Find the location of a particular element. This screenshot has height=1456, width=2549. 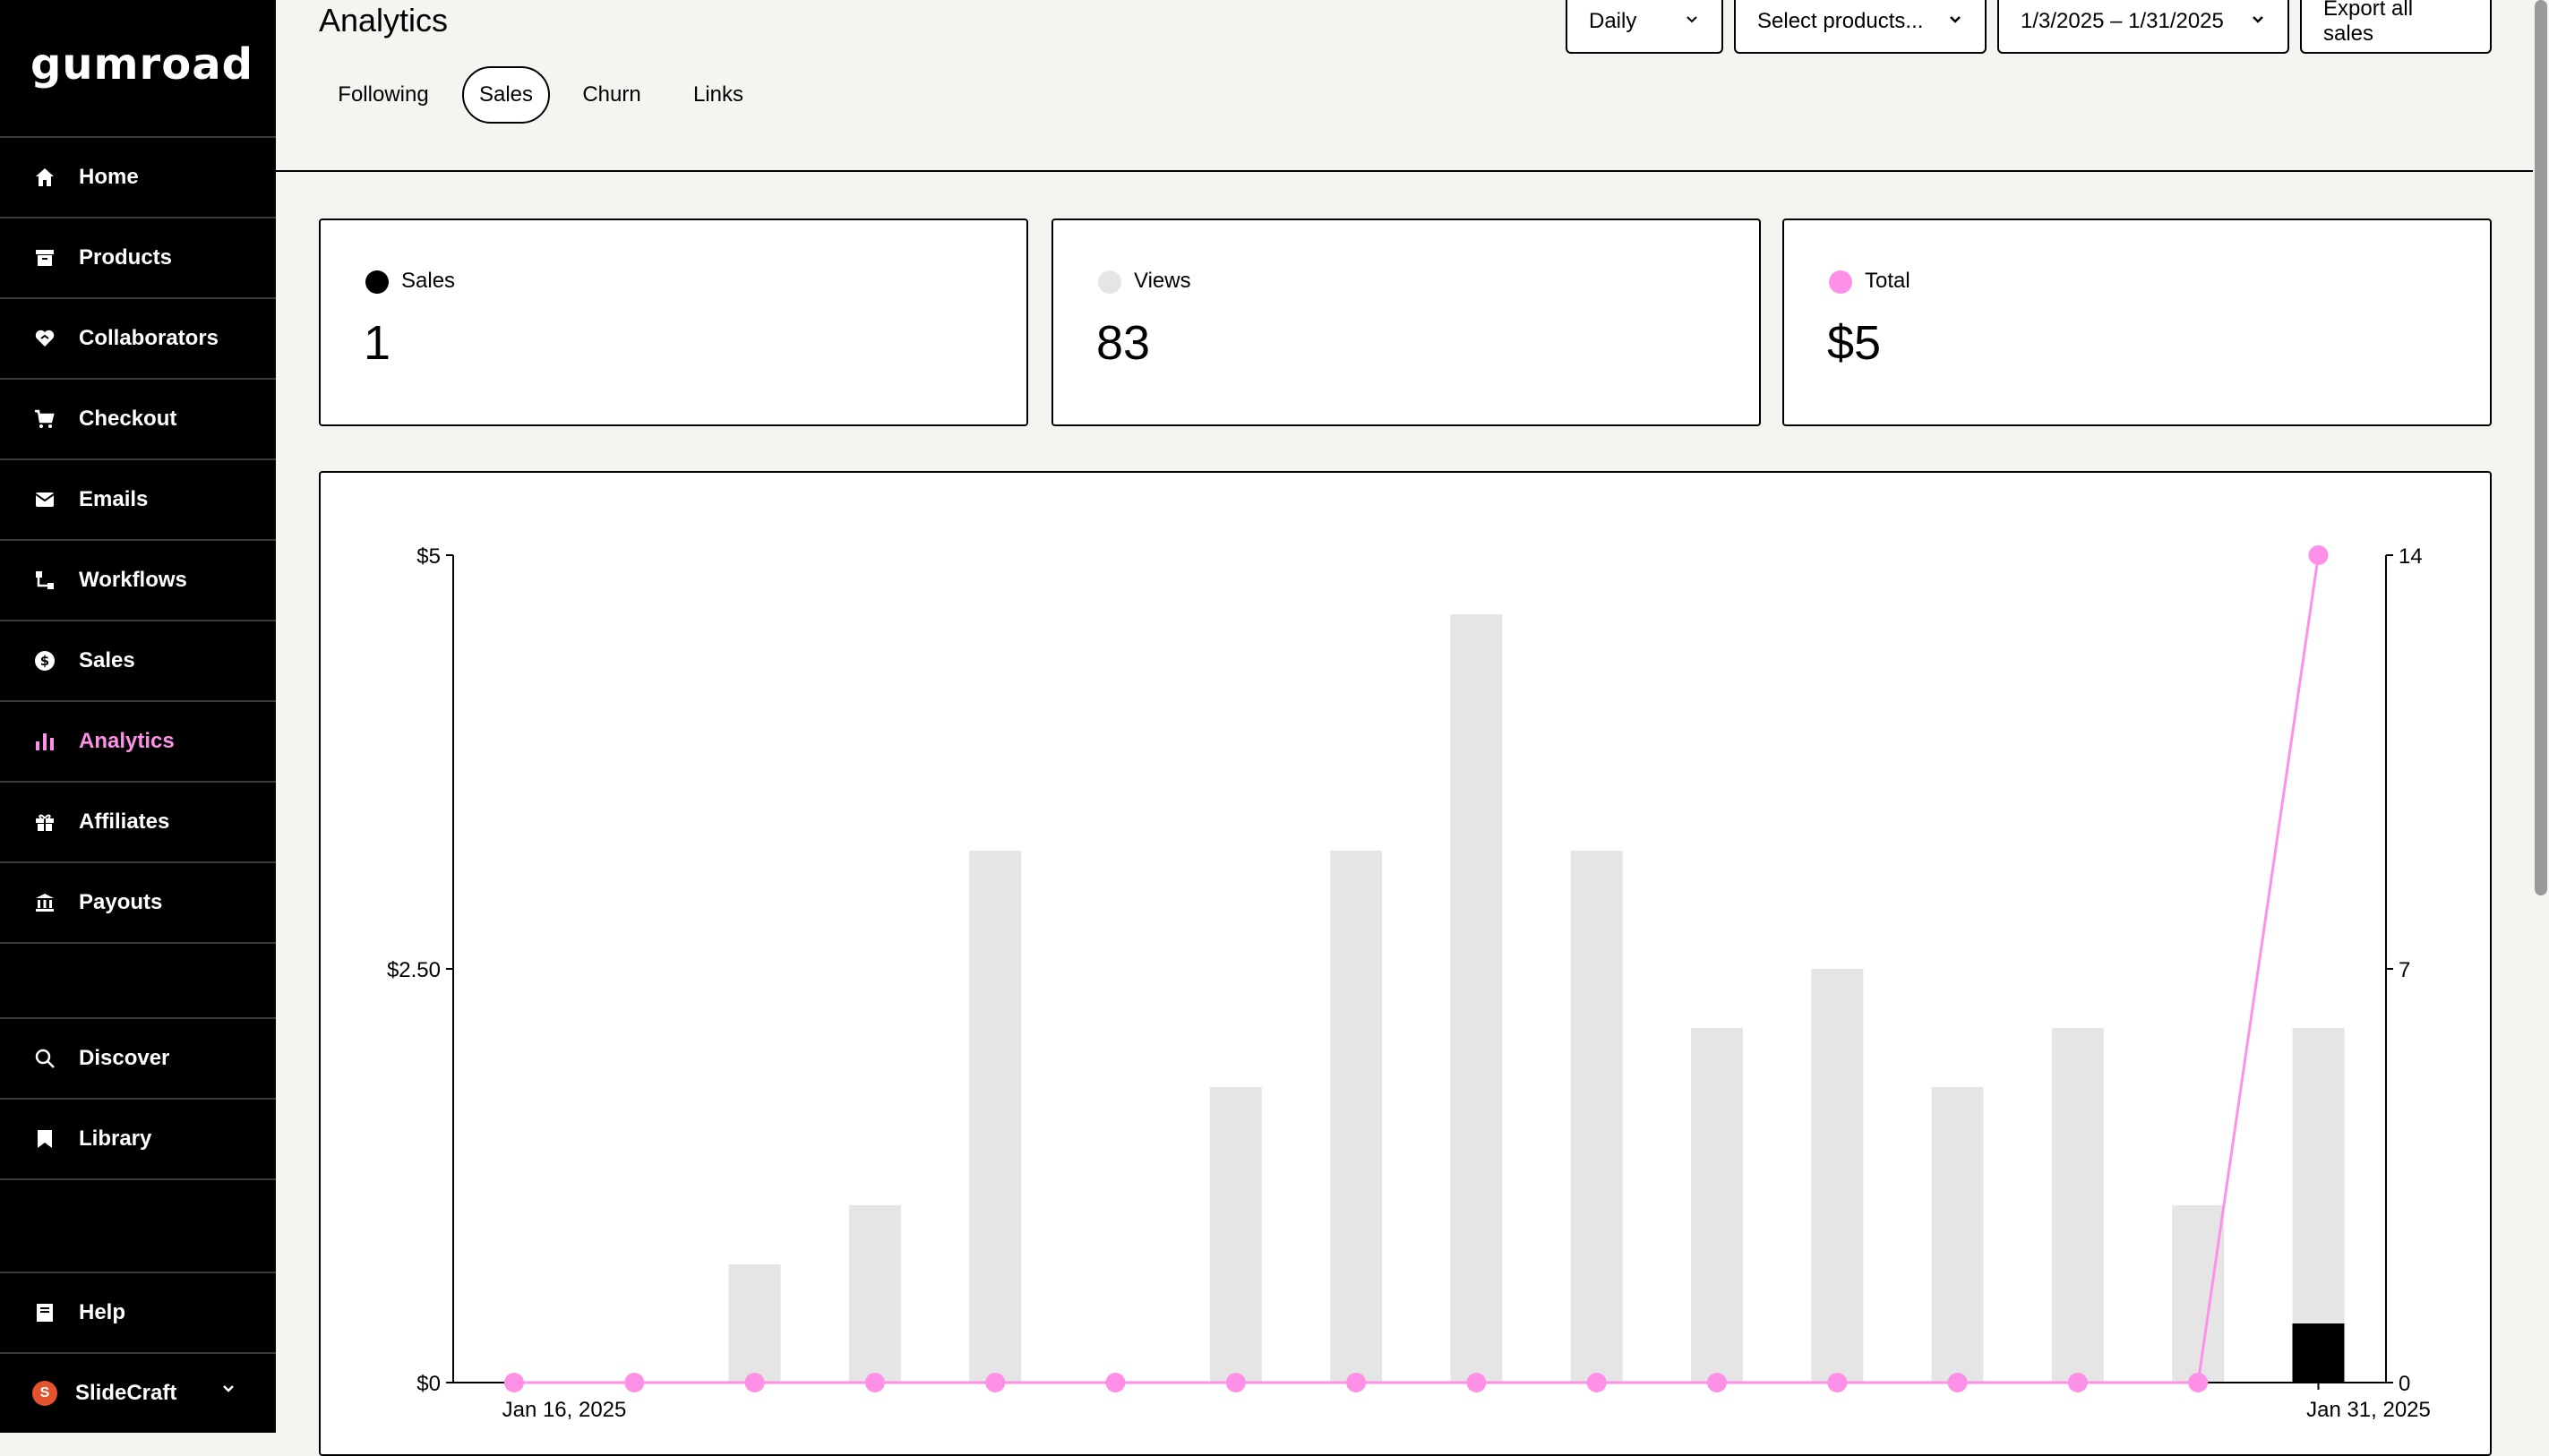

sidebar-item-workflows: Workflows is located at coordinates (138, 579).